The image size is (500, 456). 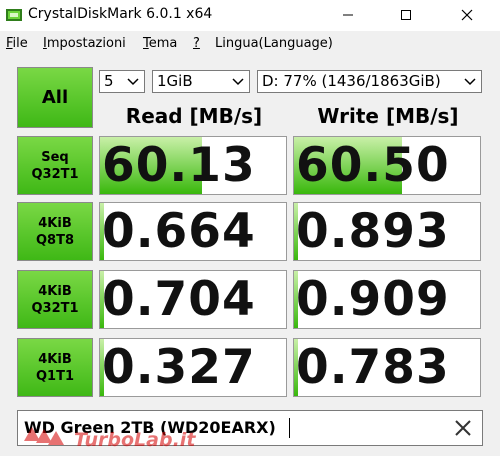 I want to click on write-column-header: Write [MB/s], so click(x=388, y=116).